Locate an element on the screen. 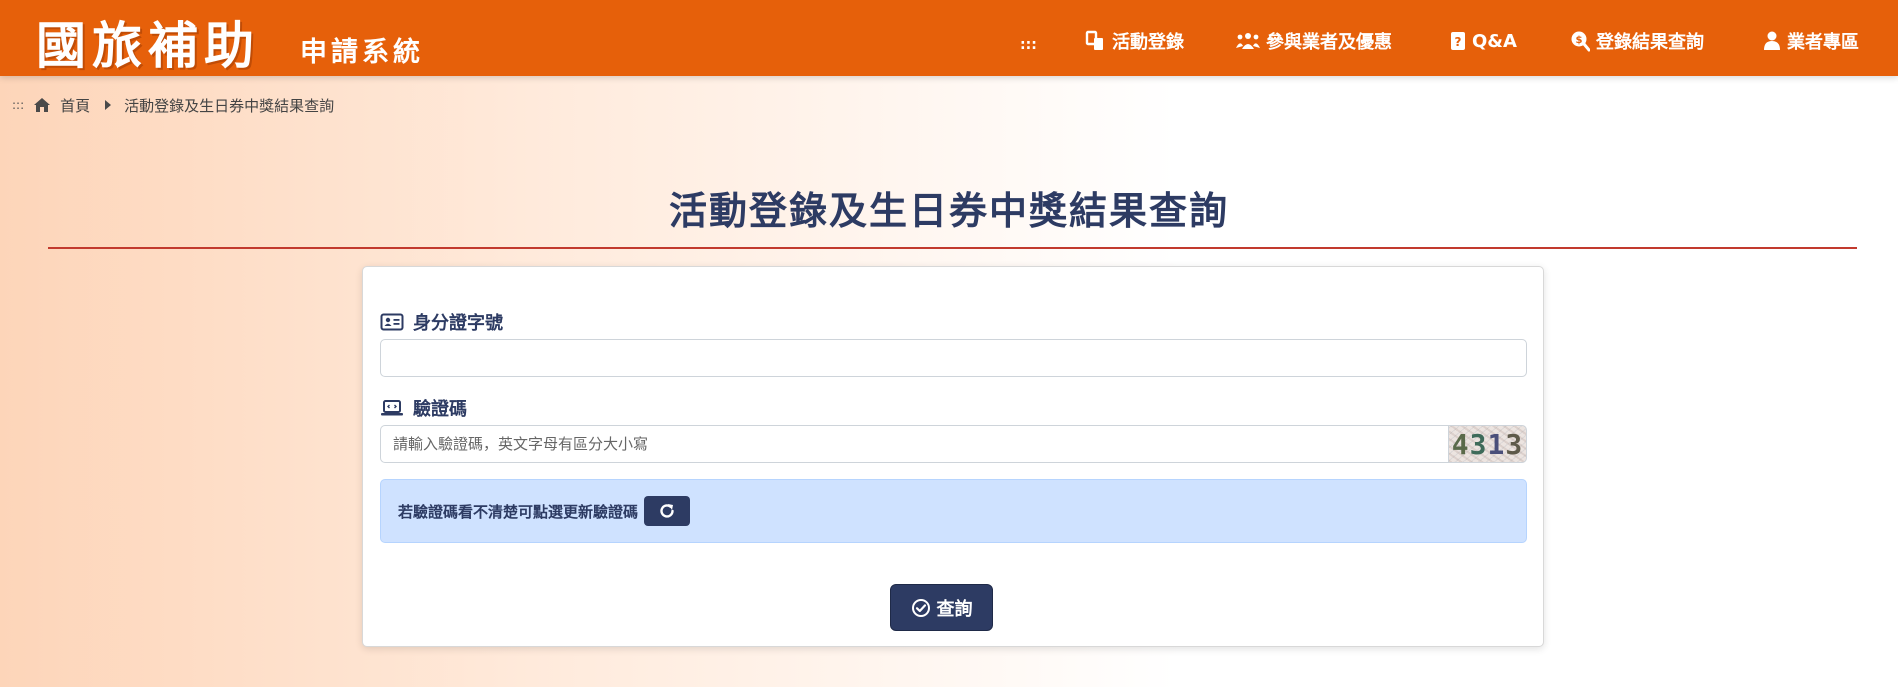 This screenshot has height=687, width=1898. nav-activity-register: 活動登錄 is located at coordinates (1134, 41).